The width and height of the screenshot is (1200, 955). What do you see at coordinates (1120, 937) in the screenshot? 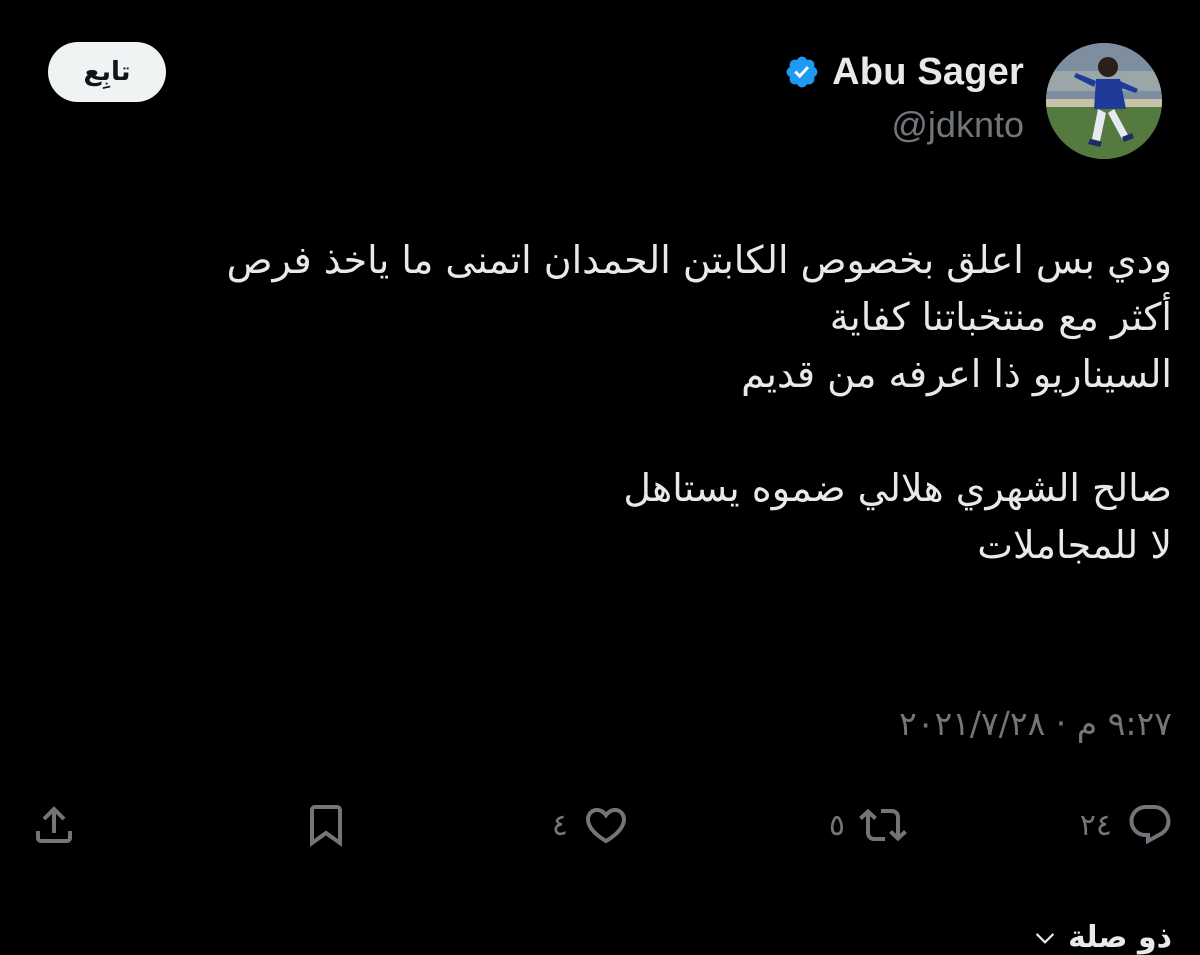
I see `related-label: ذو صلة` at bounding box center [1120, 937].